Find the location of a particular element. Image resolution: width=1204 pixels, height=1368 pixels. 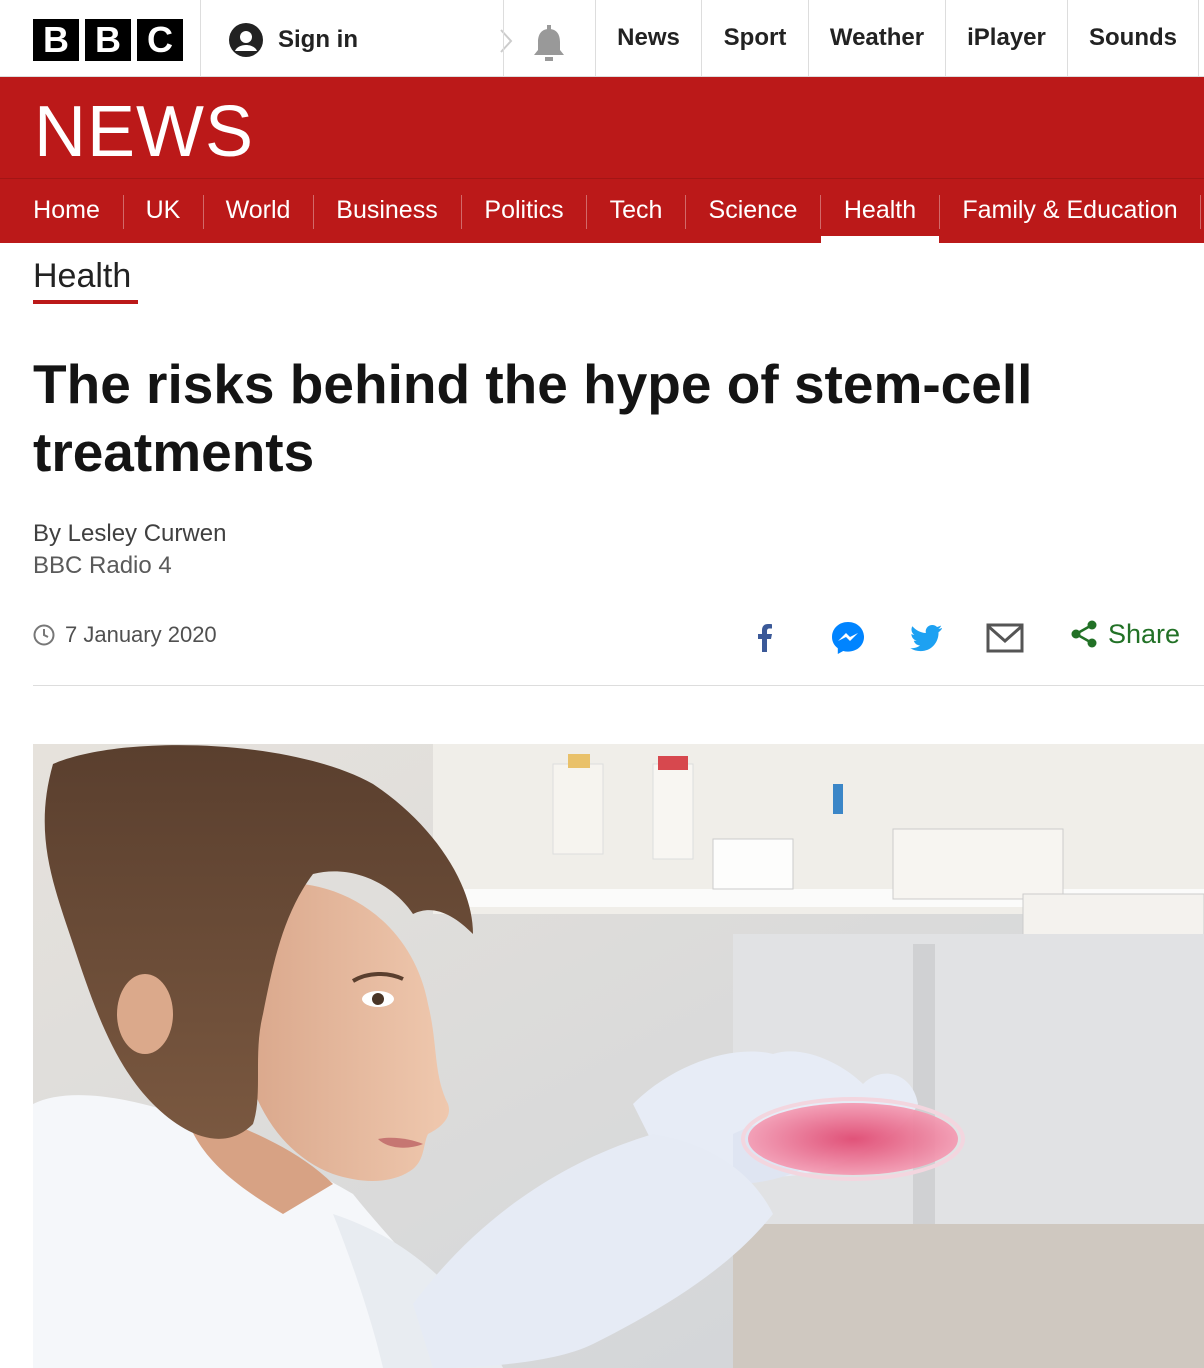

bell-icon is located at coordinates (549, 44).